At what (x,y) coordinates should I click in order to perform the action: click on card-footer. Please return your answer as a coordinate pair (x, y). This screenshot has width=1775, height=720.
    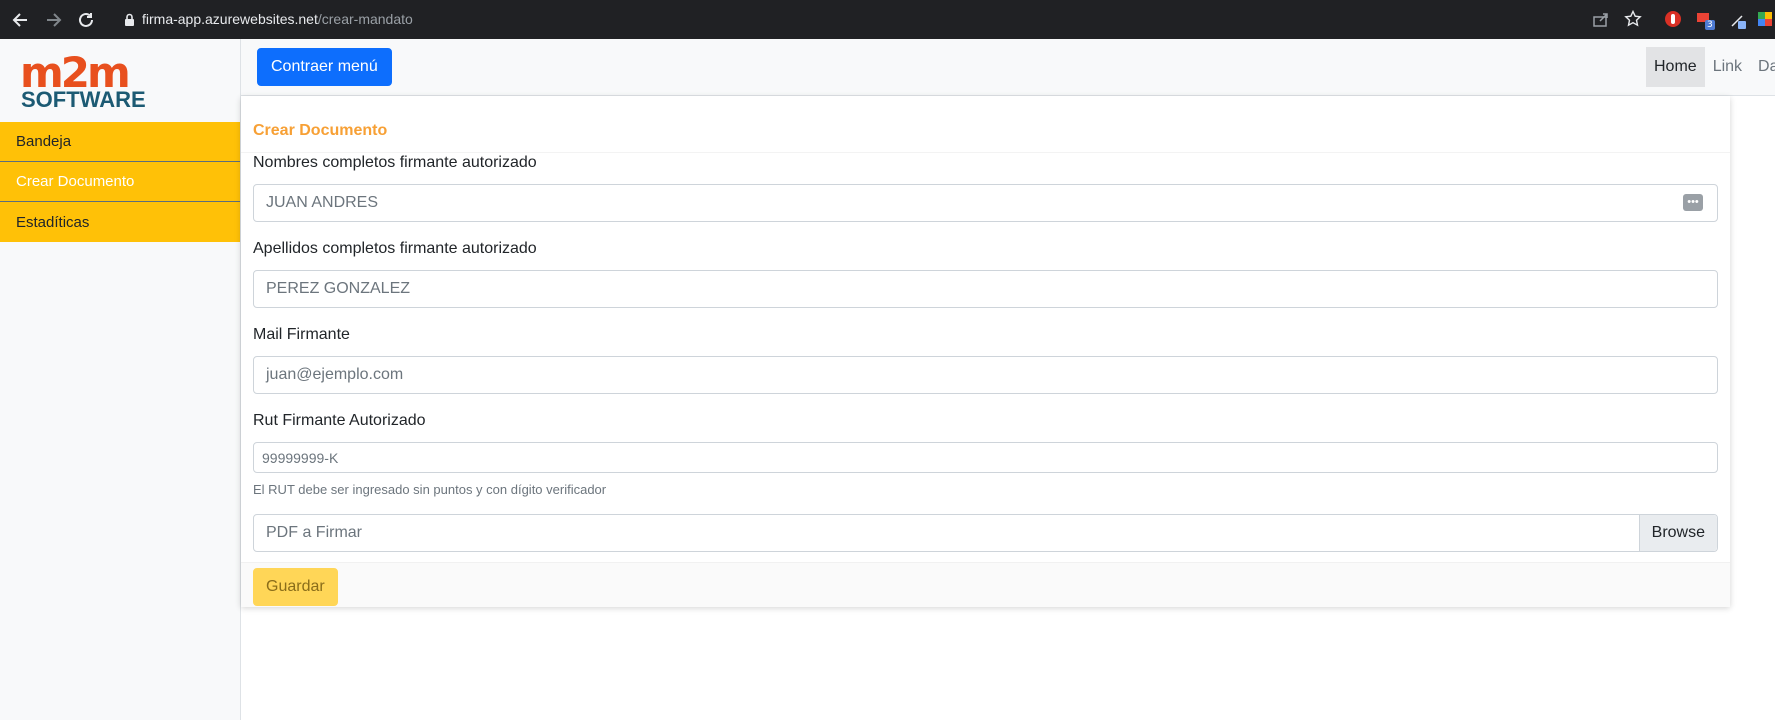
    Looking at the image, I should click on (985, 584).